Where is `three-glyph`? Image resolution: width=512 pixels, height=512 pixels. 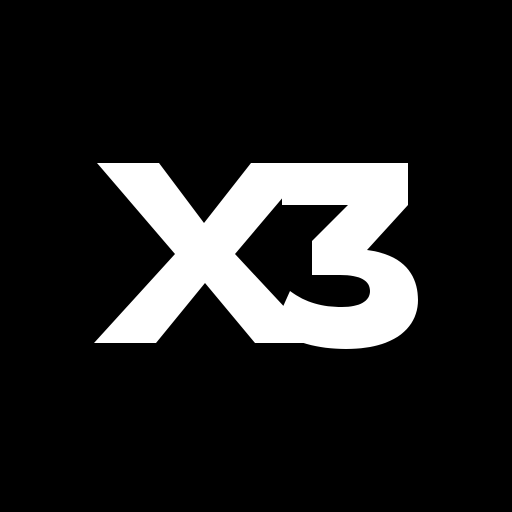
three-glyph is located at coordinates (345, 256).